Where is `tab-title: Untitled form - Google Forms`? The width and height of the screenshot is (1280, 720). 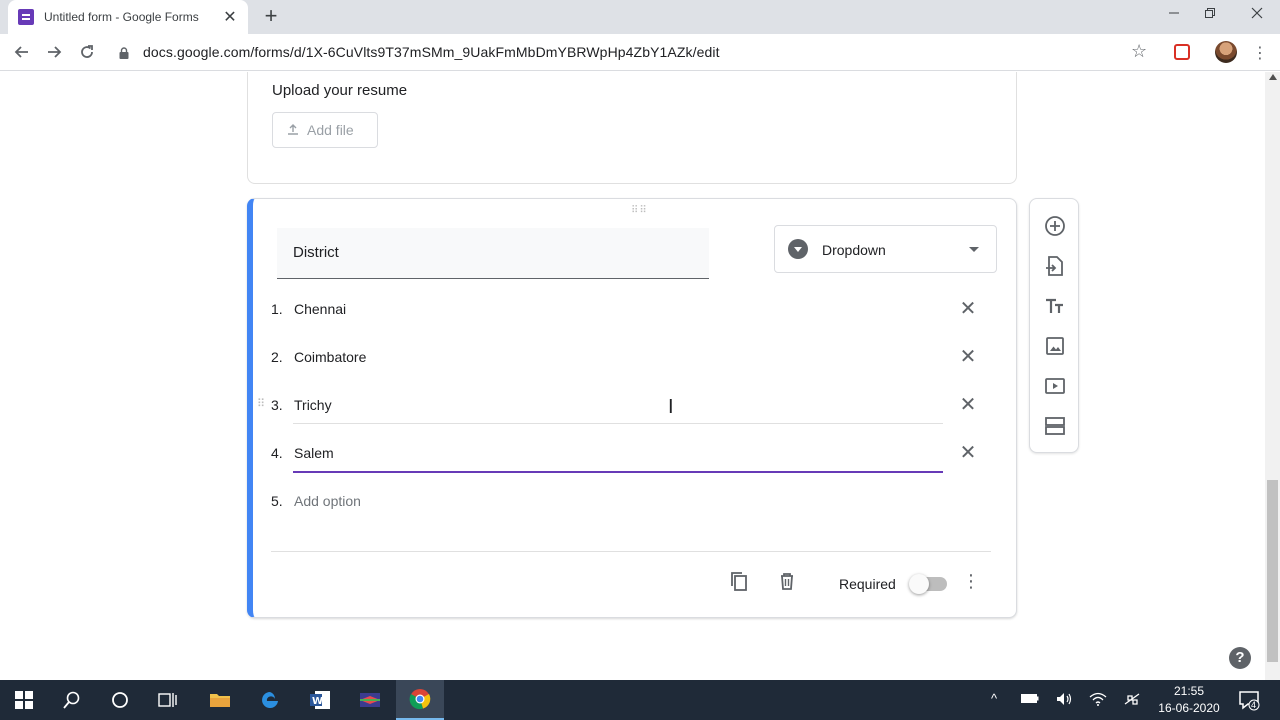
tab-title: Untitled form - Google Forms is located at coordinates (121, 17).